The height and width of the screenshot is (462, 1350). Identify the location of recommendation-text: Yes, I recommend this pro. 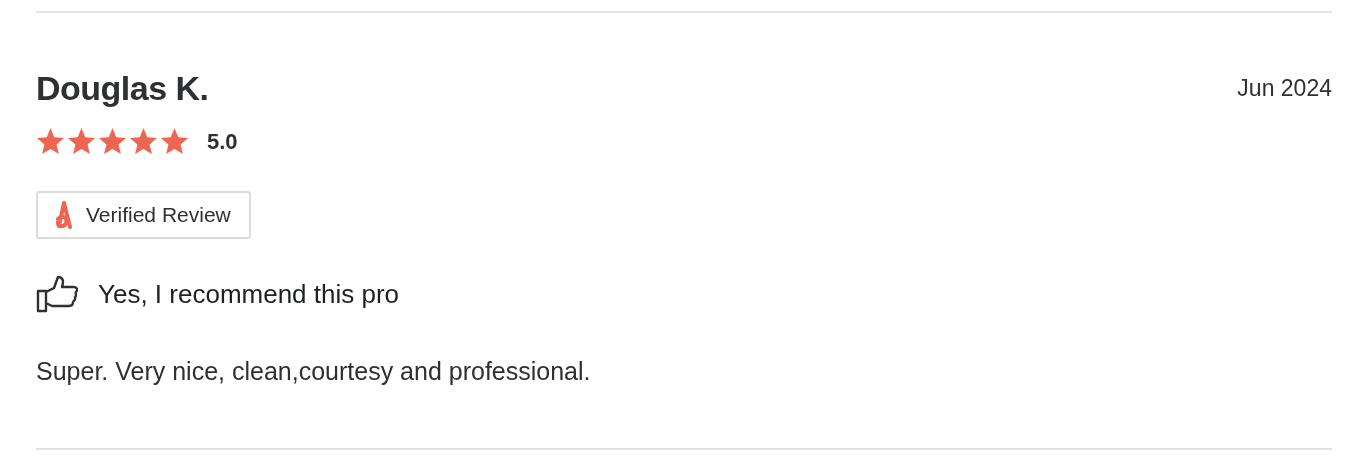
(249, 294).